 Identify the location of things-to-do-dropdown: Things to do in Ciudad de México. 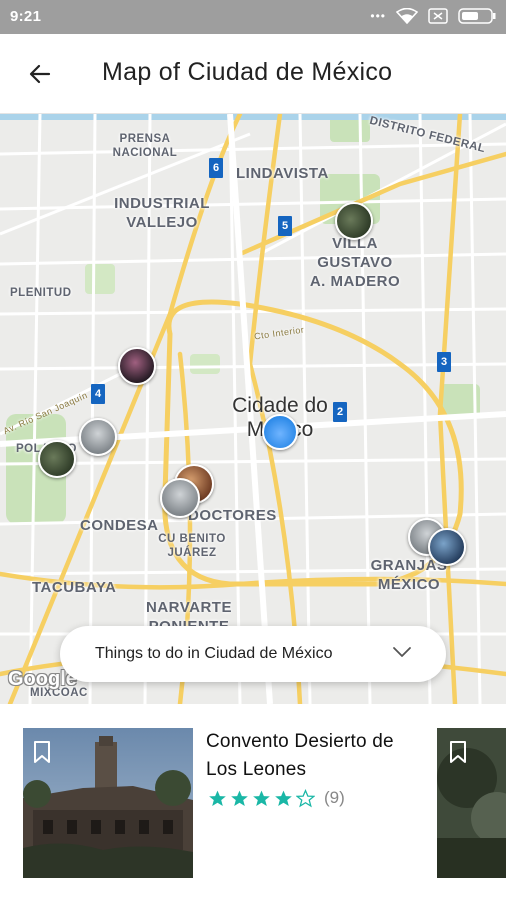
(253, 654).